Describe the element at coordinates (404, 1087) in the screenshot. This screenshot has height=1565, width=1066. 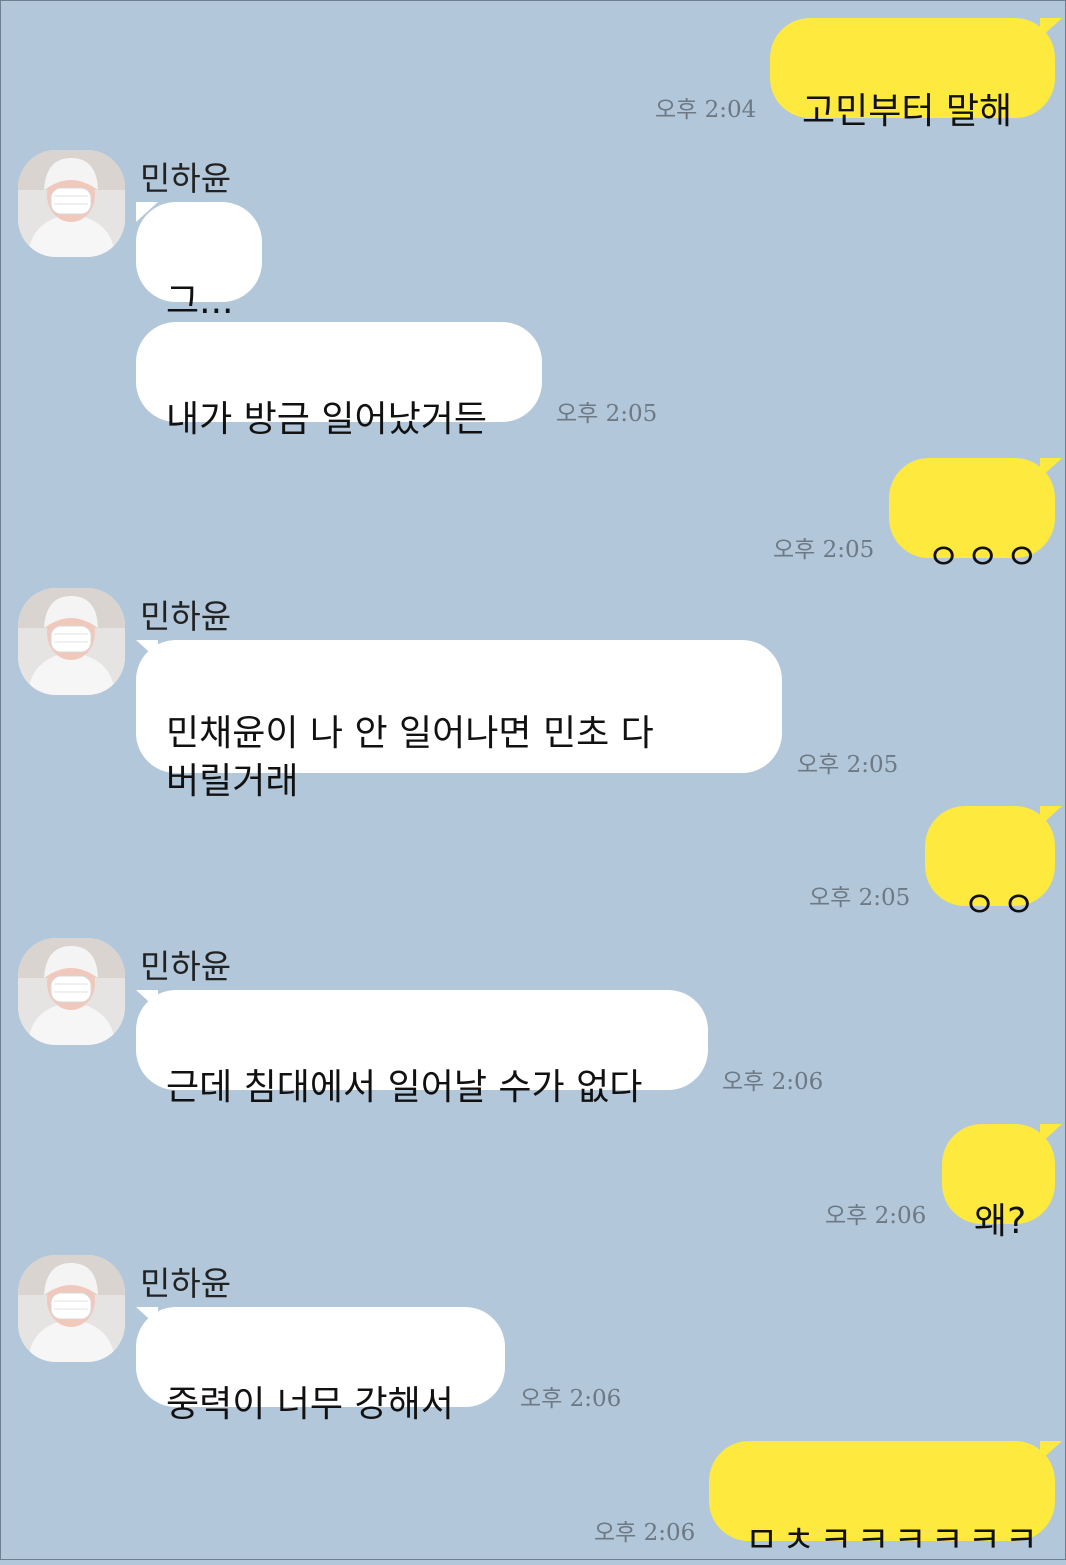
I see `message-text: 근데 침대에서 일어날 수가 없다` at that location.